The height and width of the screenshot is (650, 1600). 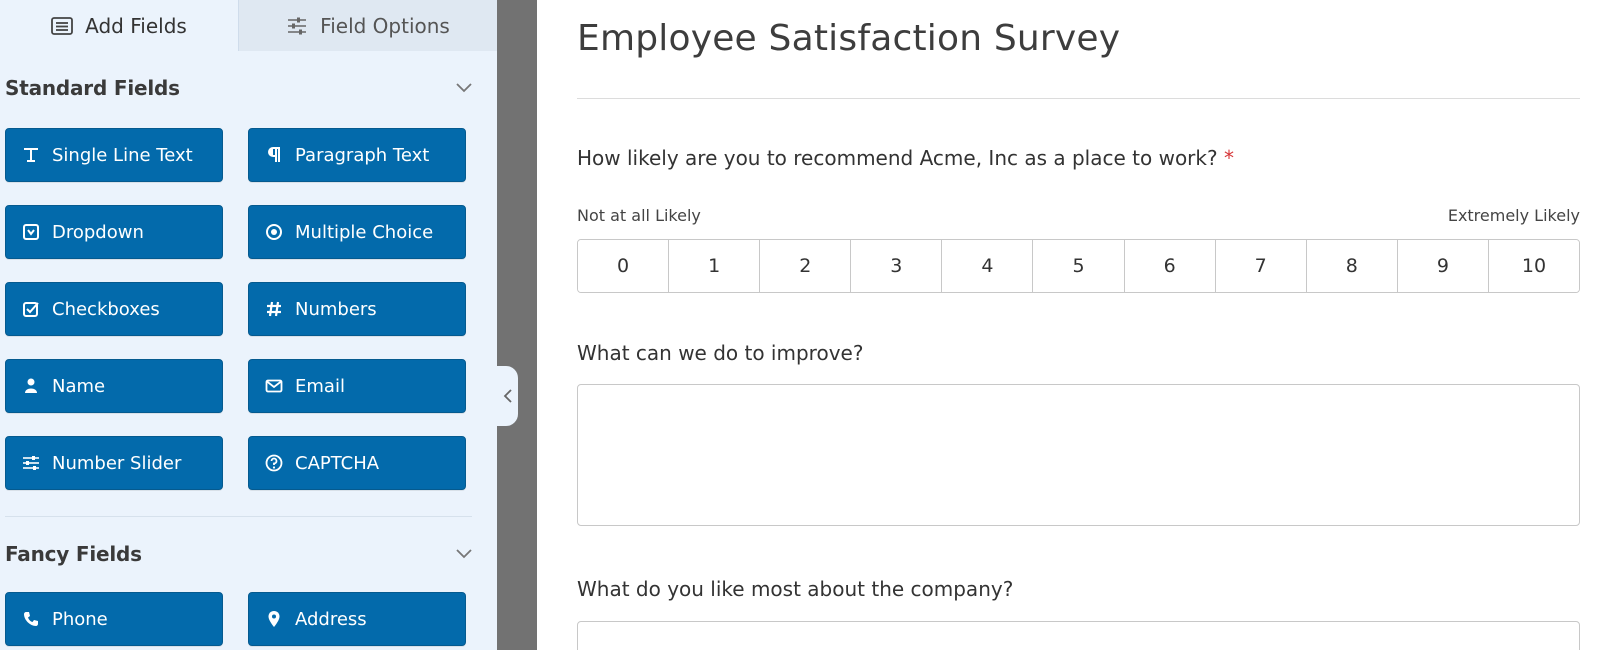 I want to click on collapse-sidebar-button, so click(x=507, y=396).